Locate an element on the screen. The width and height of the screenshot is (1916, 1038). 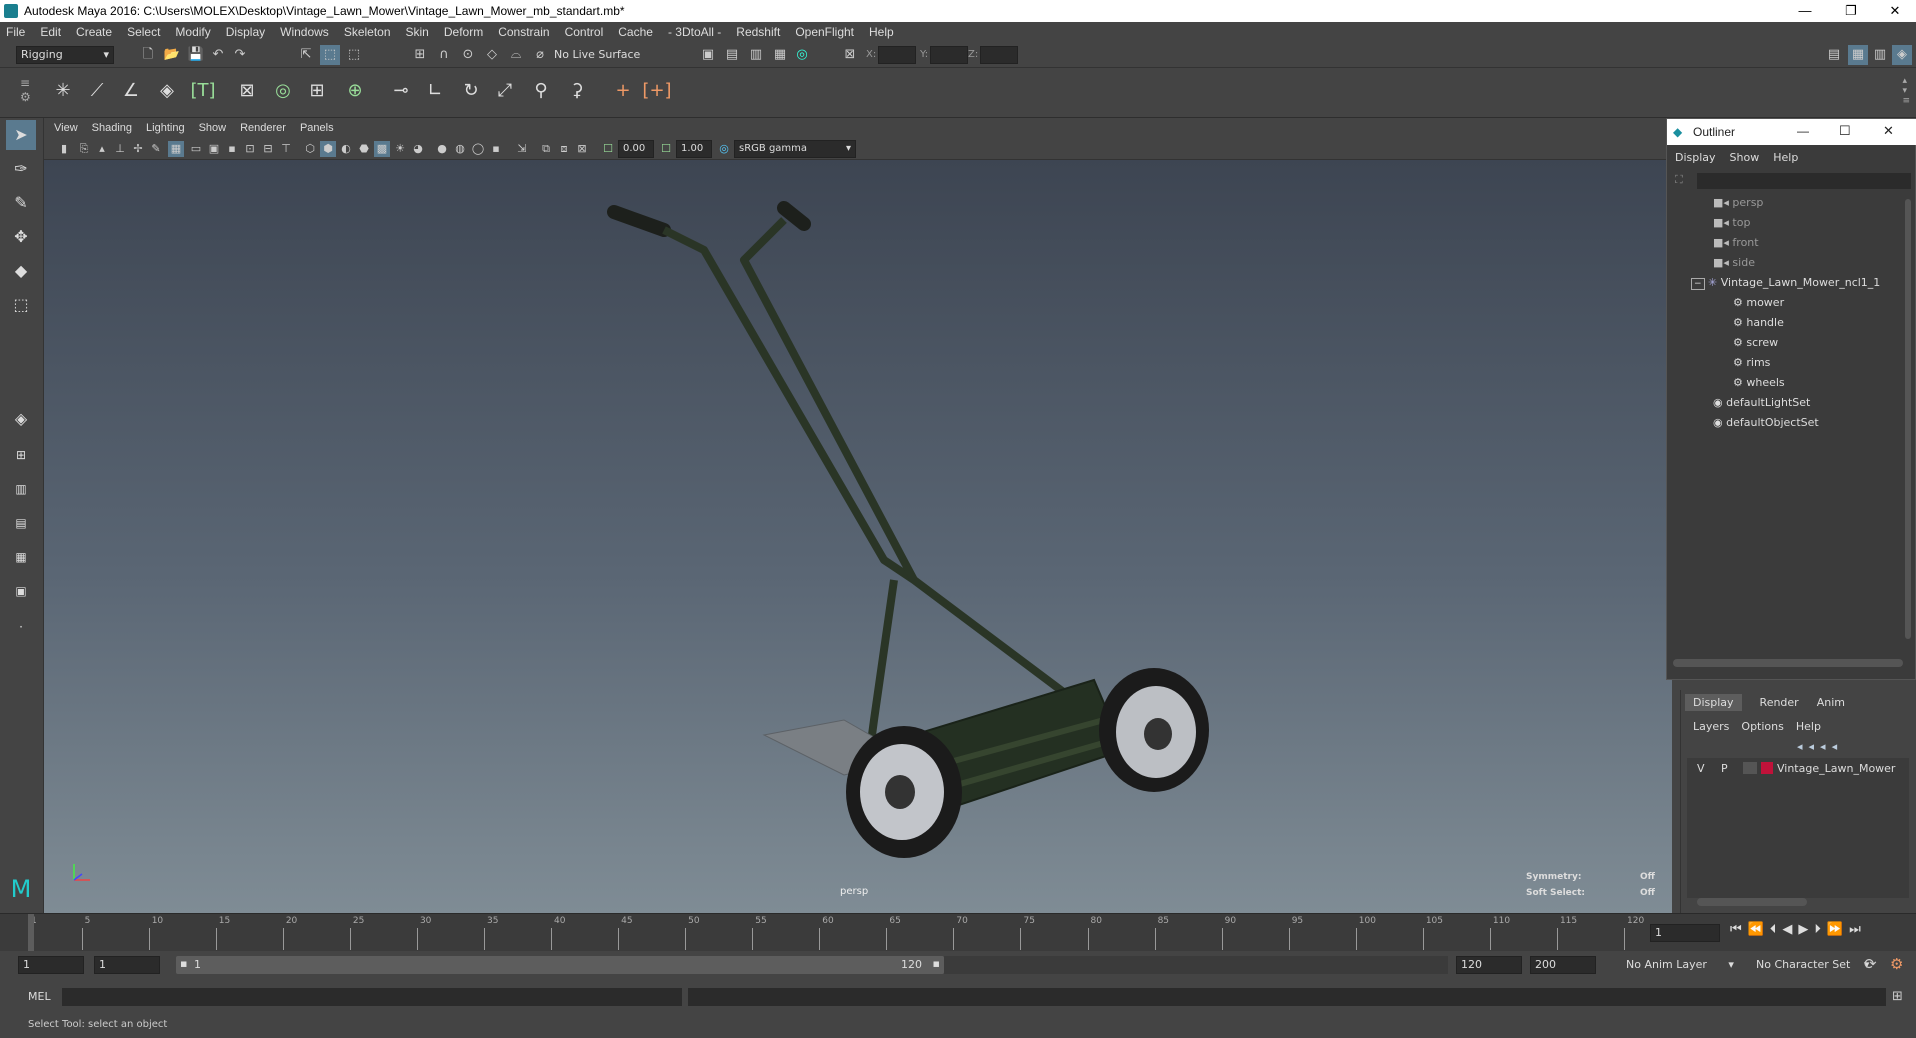
menu-control: Control is located at coordinates (584, 32).